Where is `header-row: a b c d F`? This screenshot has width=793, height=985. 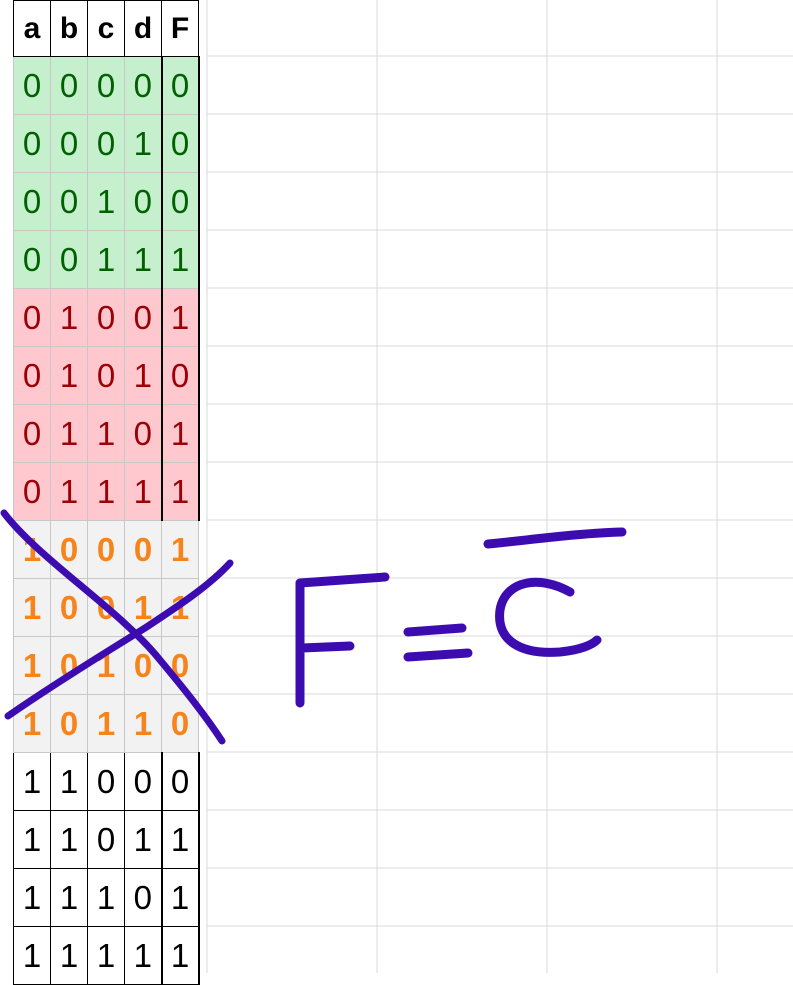
header-row: a b c d F is located at coordinates (106, 28).